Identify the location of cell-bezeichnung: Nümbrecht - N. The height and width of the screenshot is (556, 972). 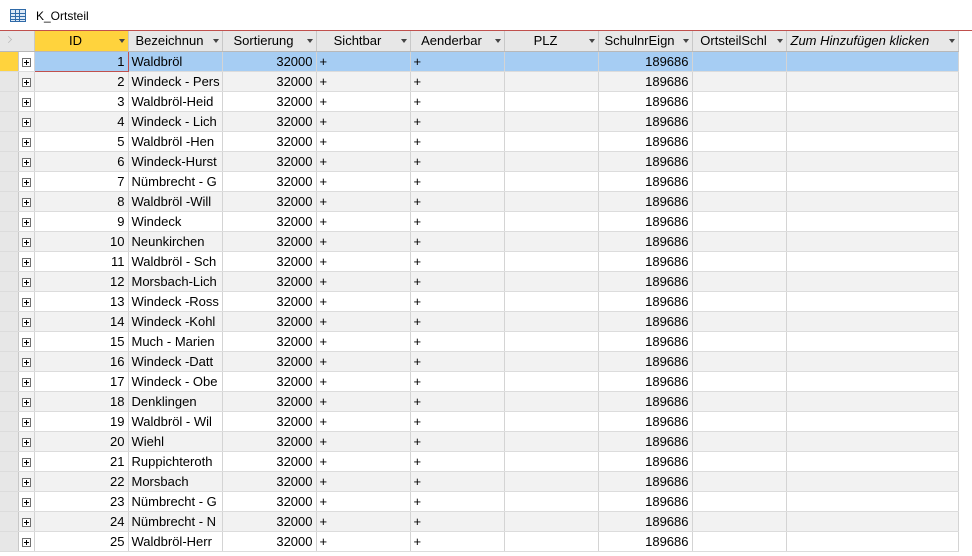
(175, 521).